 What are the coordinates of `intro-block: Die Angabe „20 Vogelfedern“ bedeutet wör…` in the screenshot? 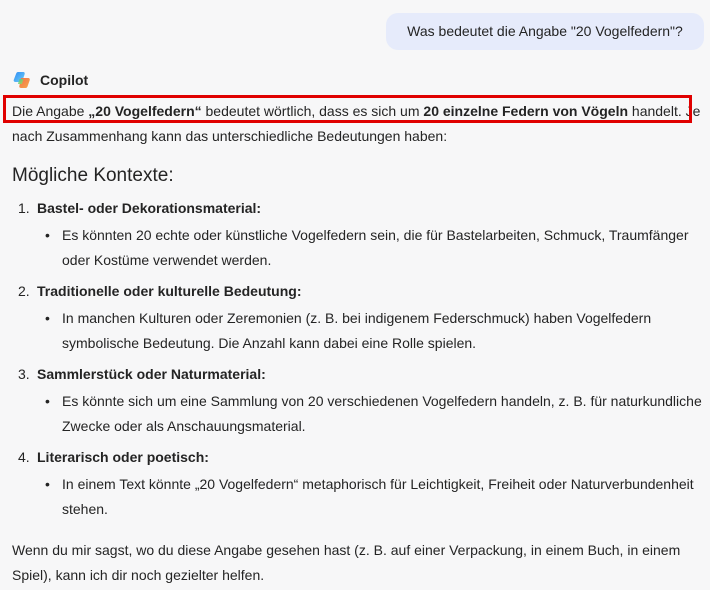 It's located at (352, 122).